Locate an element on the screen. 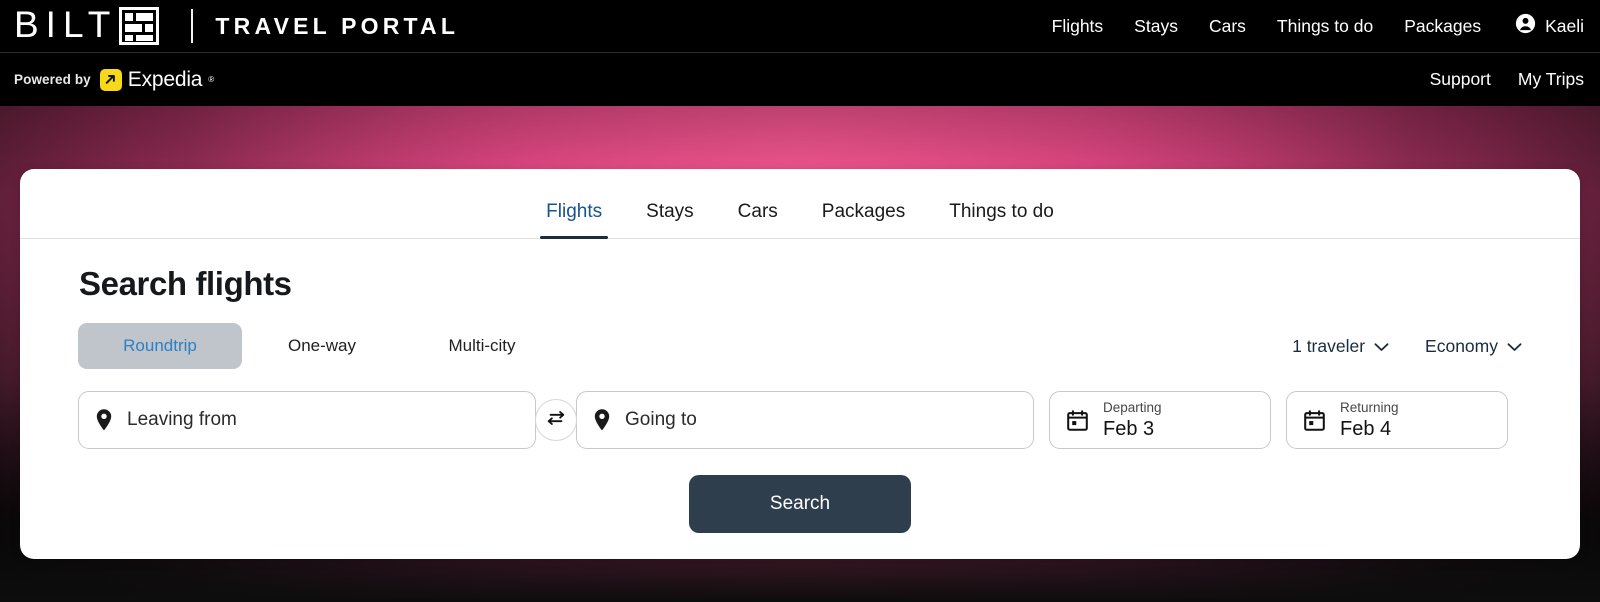 Image resolution: width=1600 pixels, height=602 pixels. powered-by-group: Powered by Expedia ® is located at coordinates (114, 80).